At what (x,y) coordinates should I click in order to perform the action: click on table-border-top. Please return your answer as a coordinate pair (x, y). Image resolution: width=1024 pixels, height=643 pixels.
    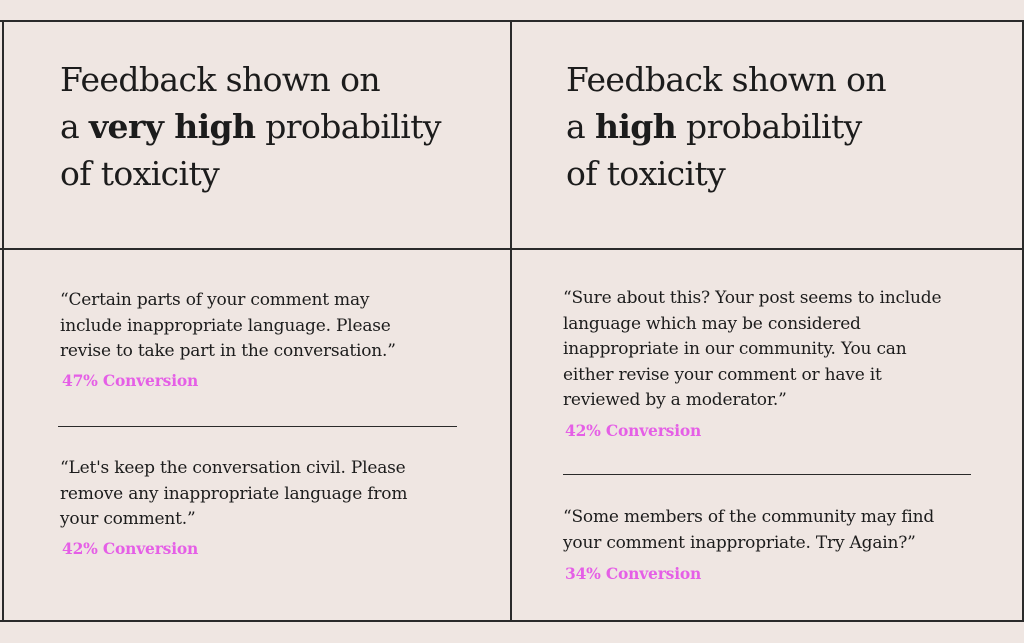
    Looking at the image, I should click on (512, 21).